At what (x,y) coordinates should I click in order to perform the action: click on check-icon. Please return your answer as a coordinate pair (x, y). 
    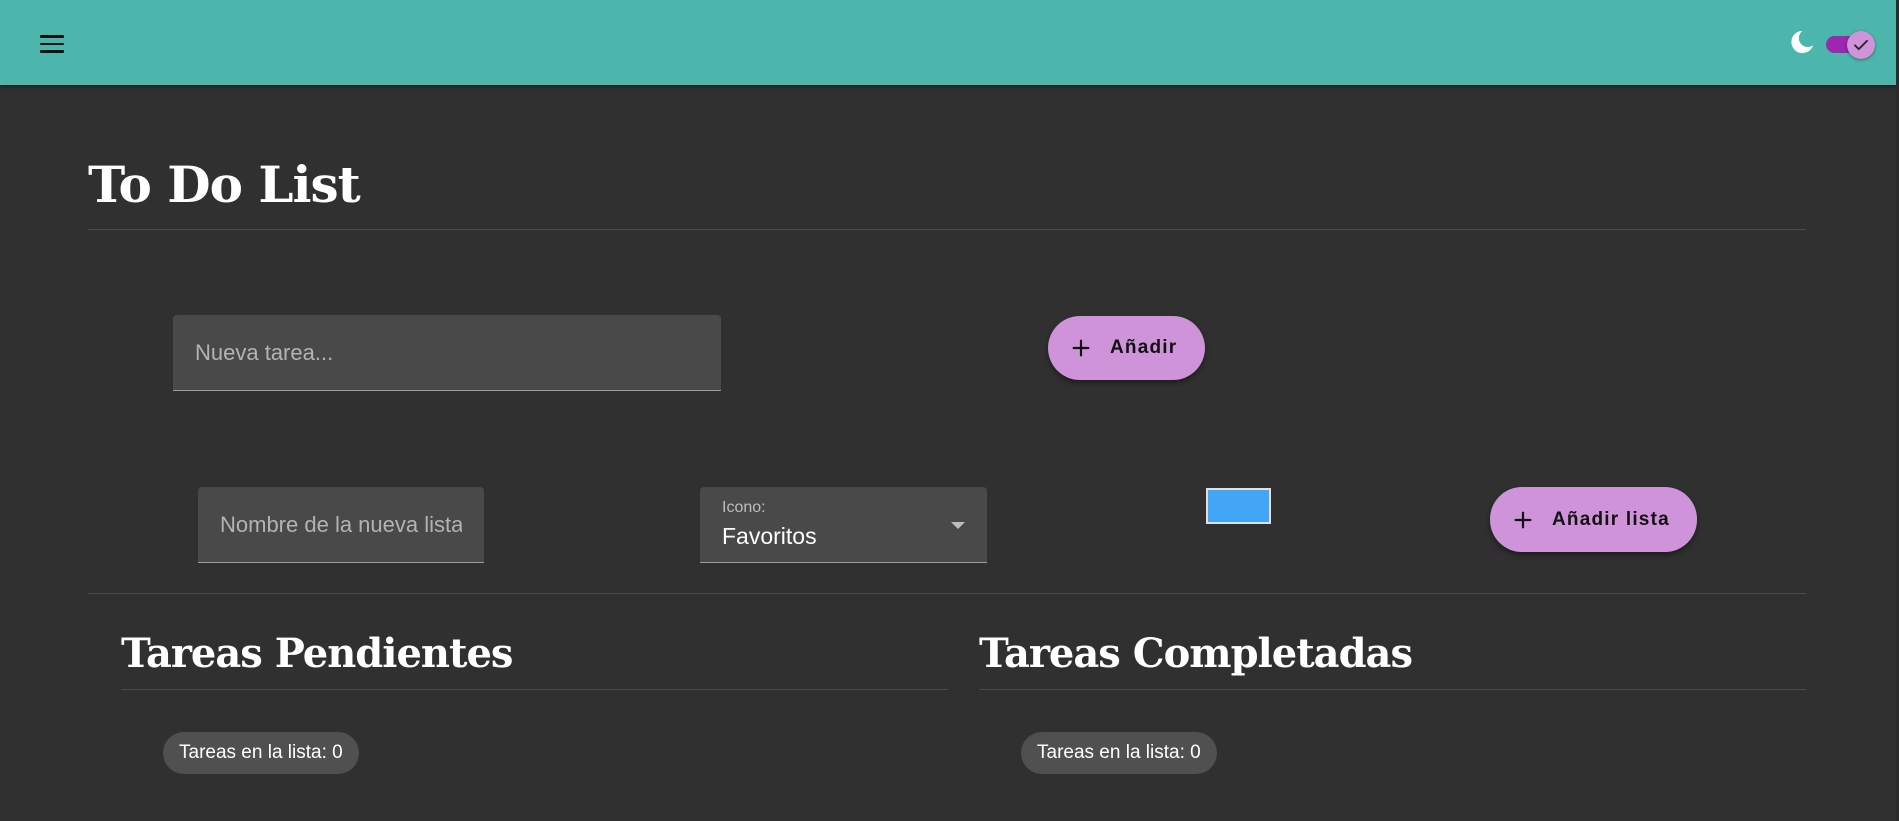
    Looking at the image, I should click on (1861, 45).